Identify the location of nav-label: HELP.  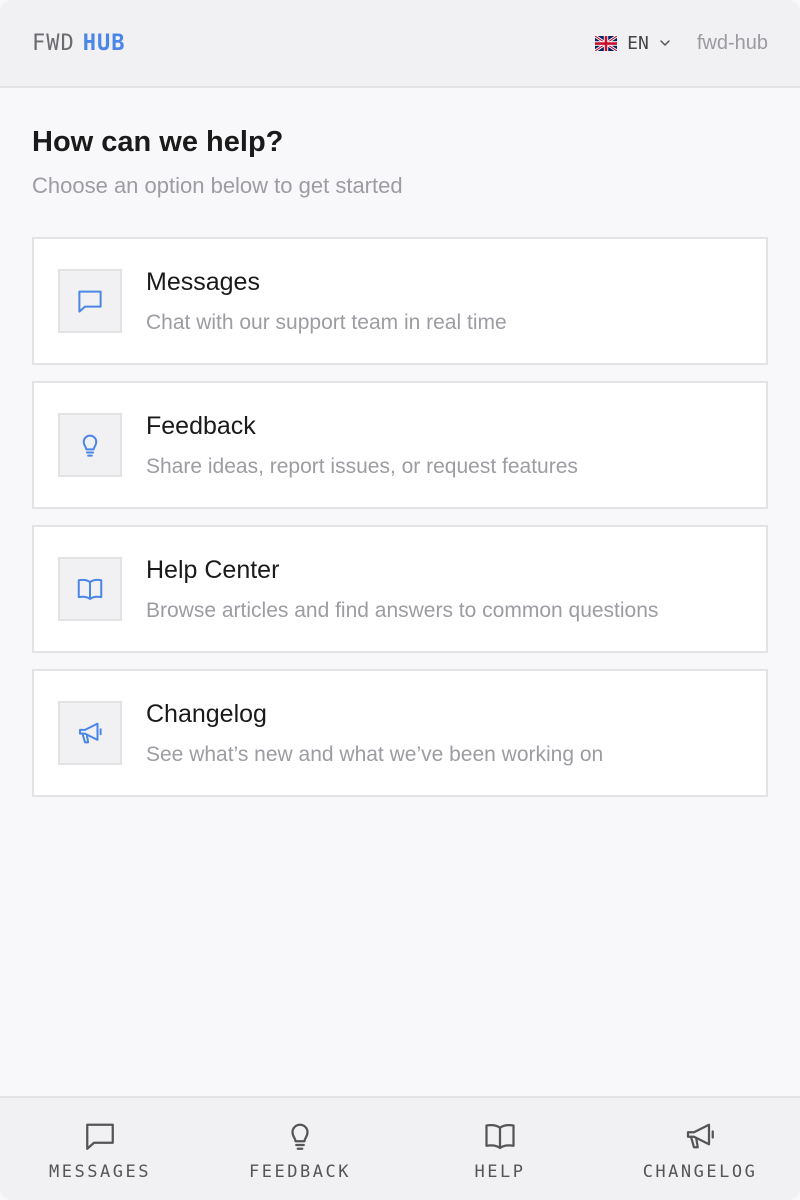
(500, 1172).